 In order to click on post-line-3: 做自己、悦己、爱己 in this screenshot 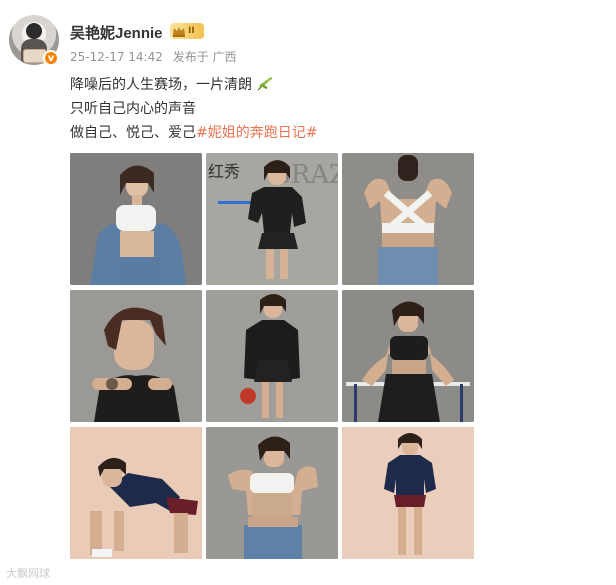, I will do `click(133, 133)`.